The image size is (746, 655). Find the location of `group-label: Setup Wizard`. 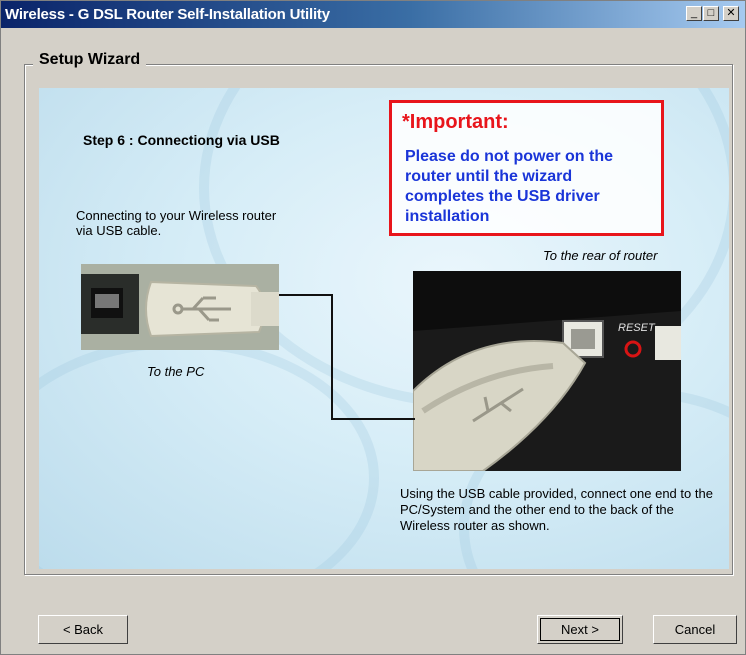

group-label: Setup Wizard is located at coordinates (90, 60).